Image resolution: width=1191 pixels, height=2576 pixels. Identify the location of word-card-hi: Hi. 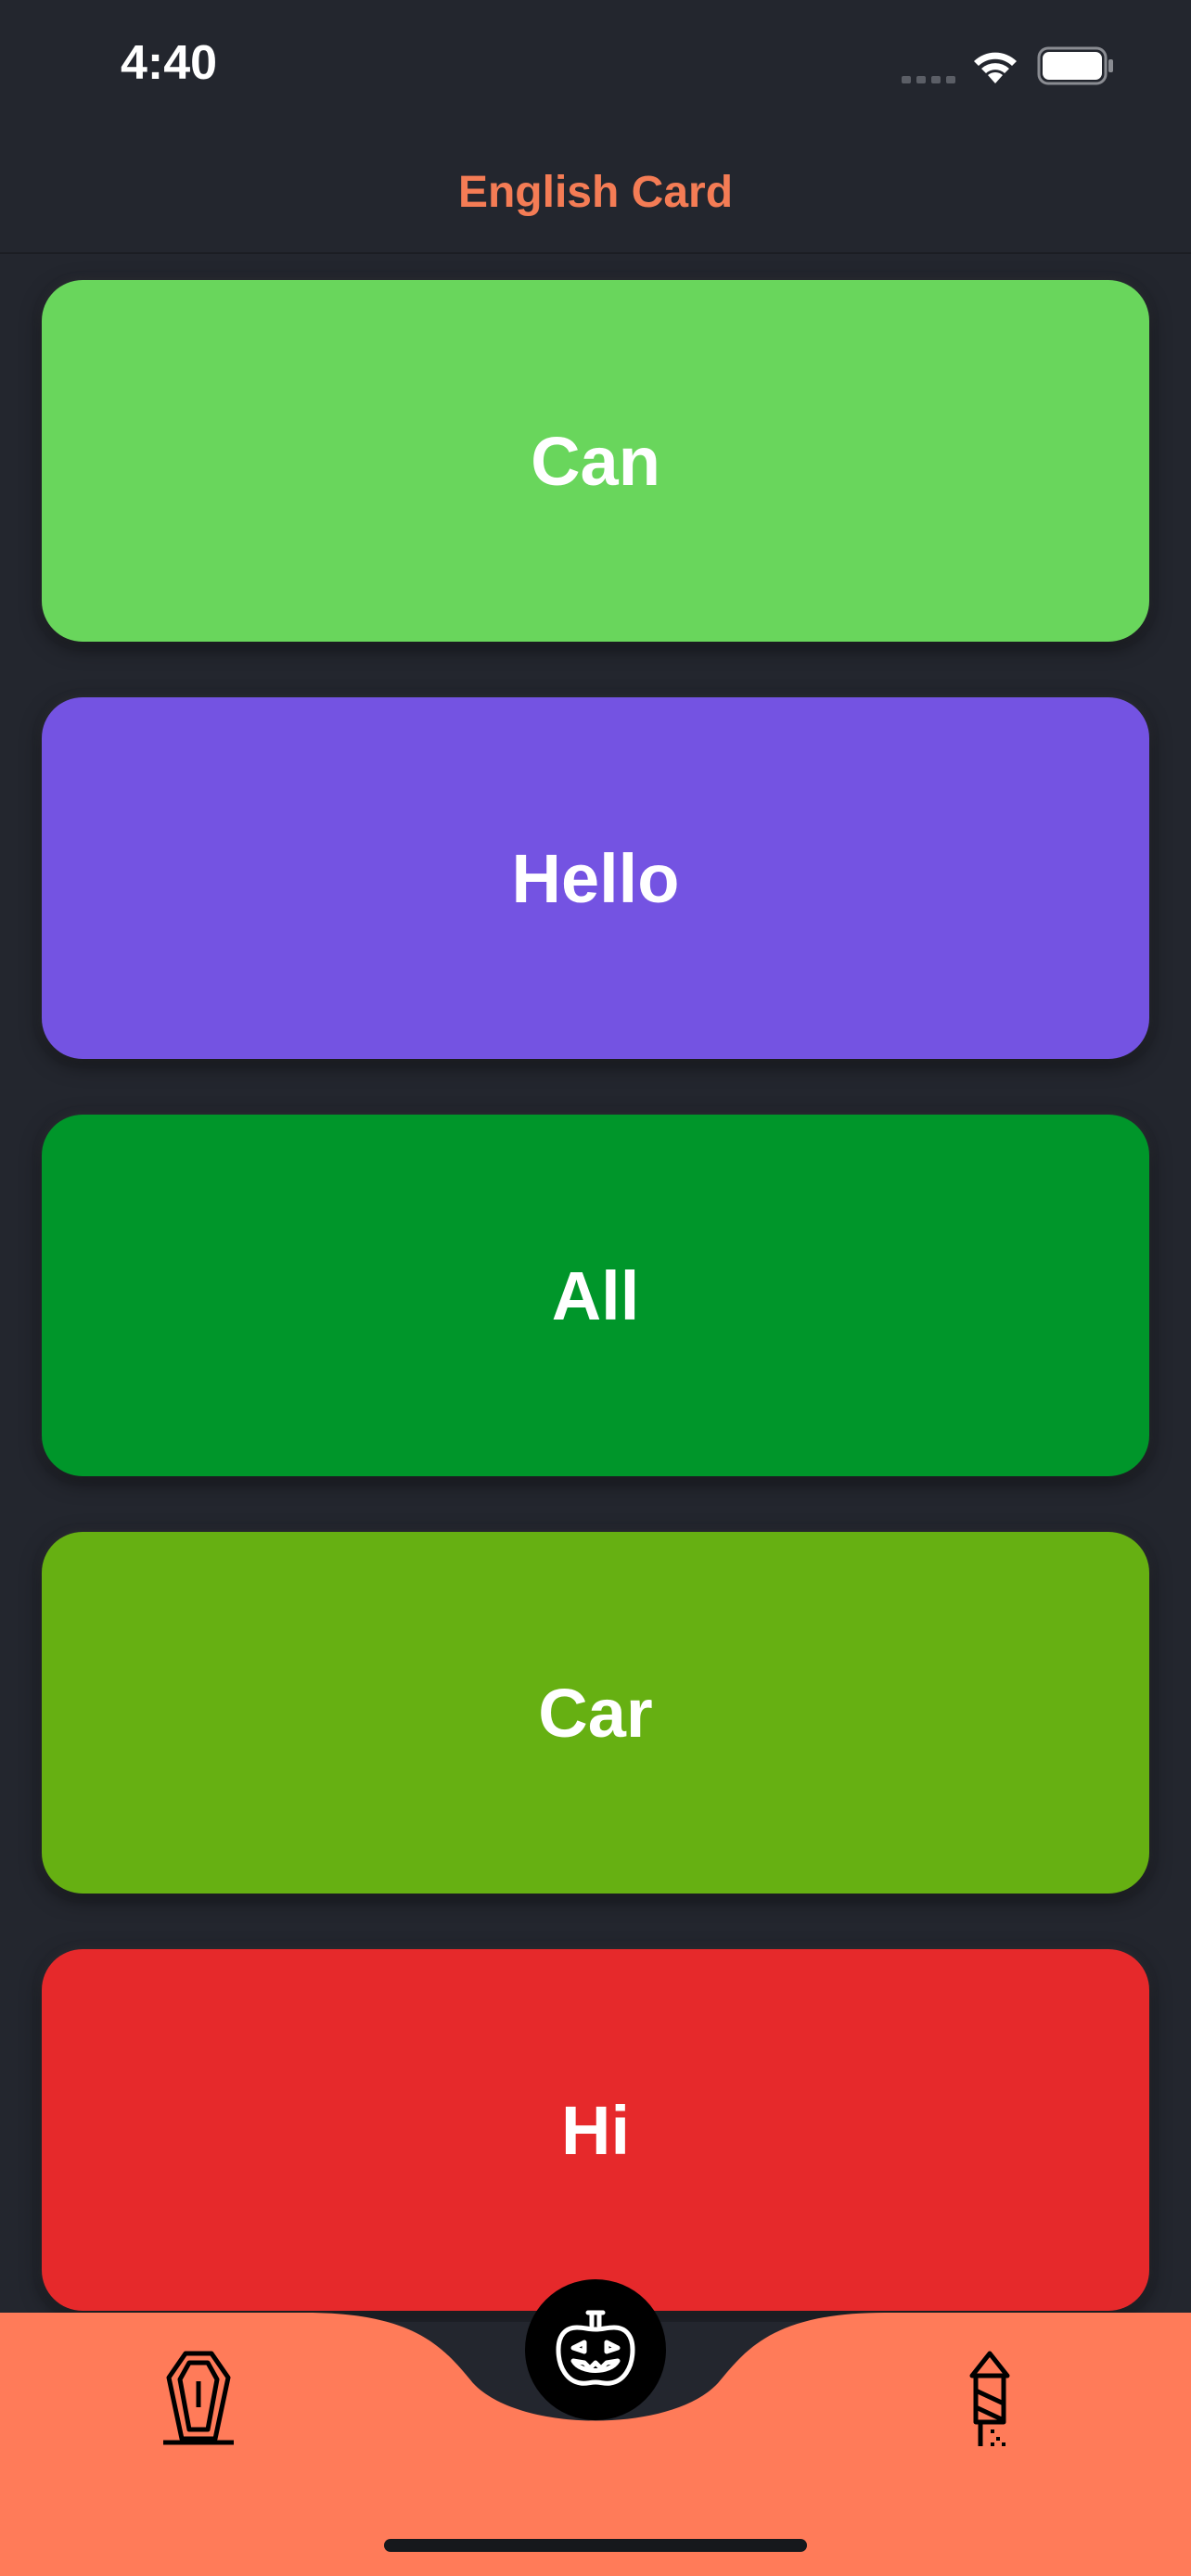
(595, 2130).